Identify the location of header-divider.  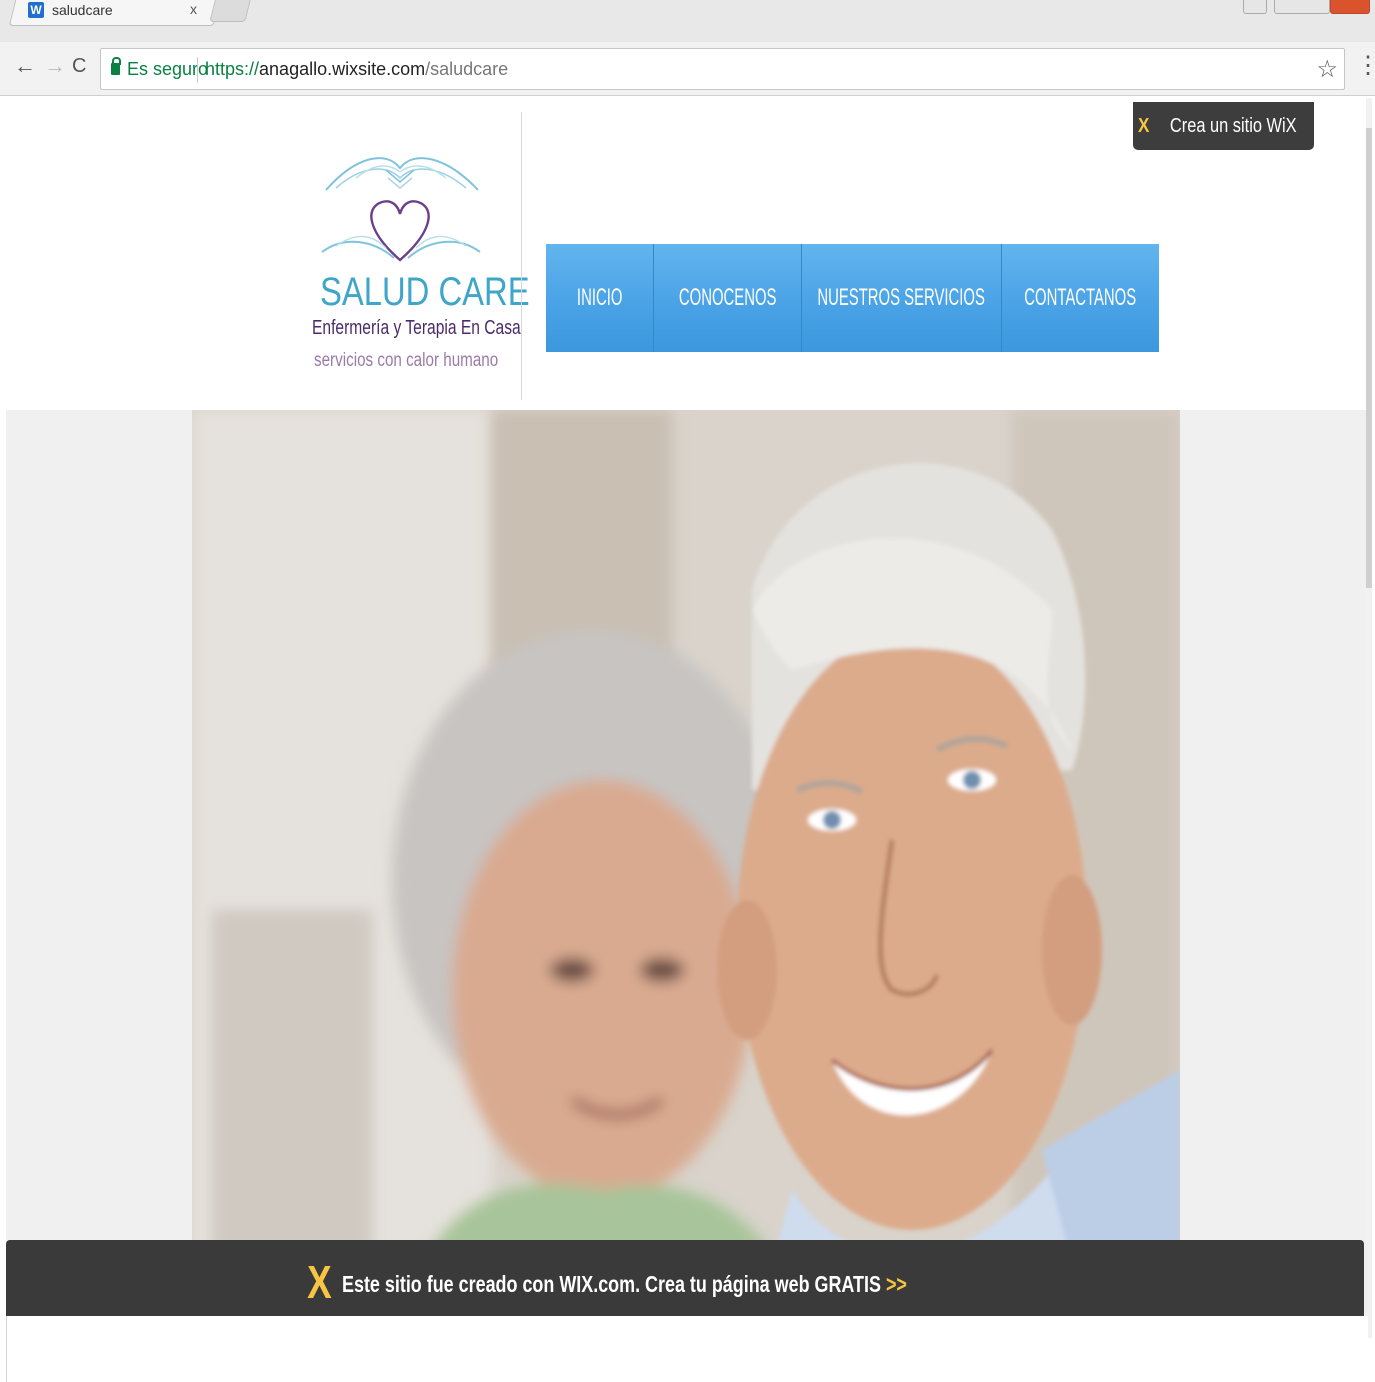
(521, 256).